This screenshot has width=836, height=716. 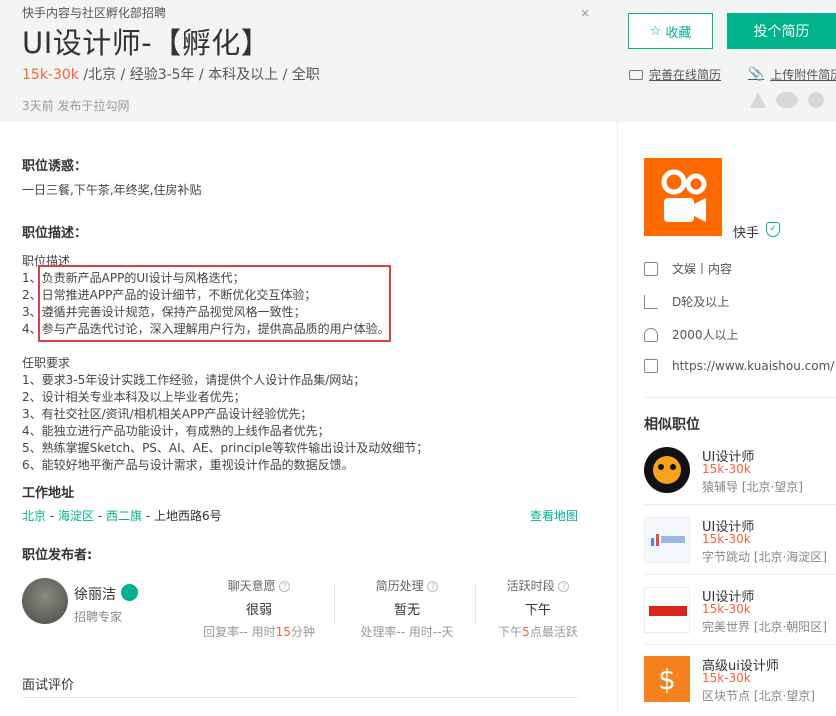 I want to click on home-icon, so click(x=651, y=366).